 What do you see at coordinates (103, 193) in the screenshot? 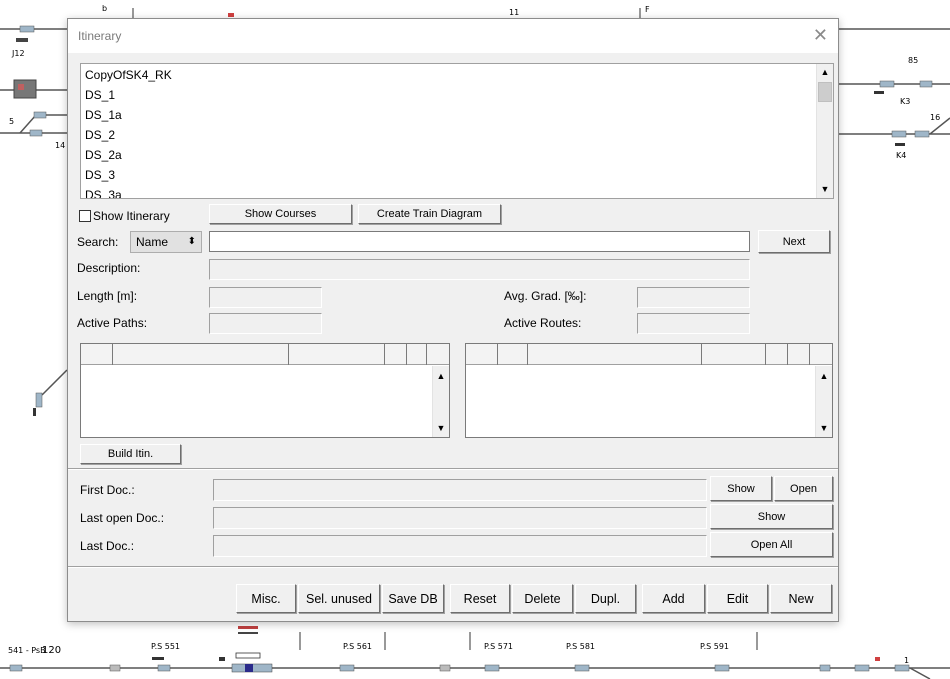
I see `list-item: DS_3a` at bounding box center [103, 193].